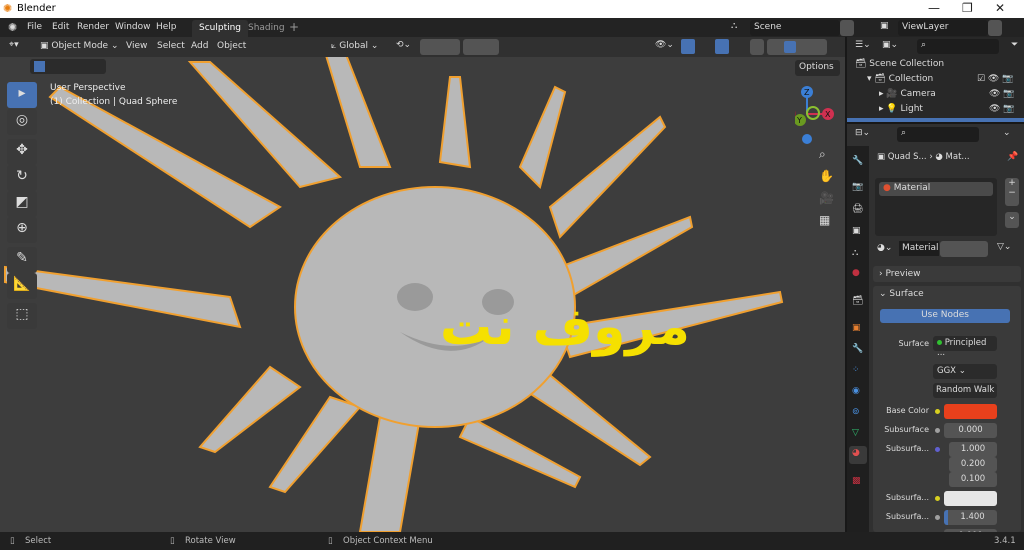 This screenshot has width=1024, height=550. Describe the element at coordinates (847, 28) in the screenshot. I see `new-scene-button` at that location.